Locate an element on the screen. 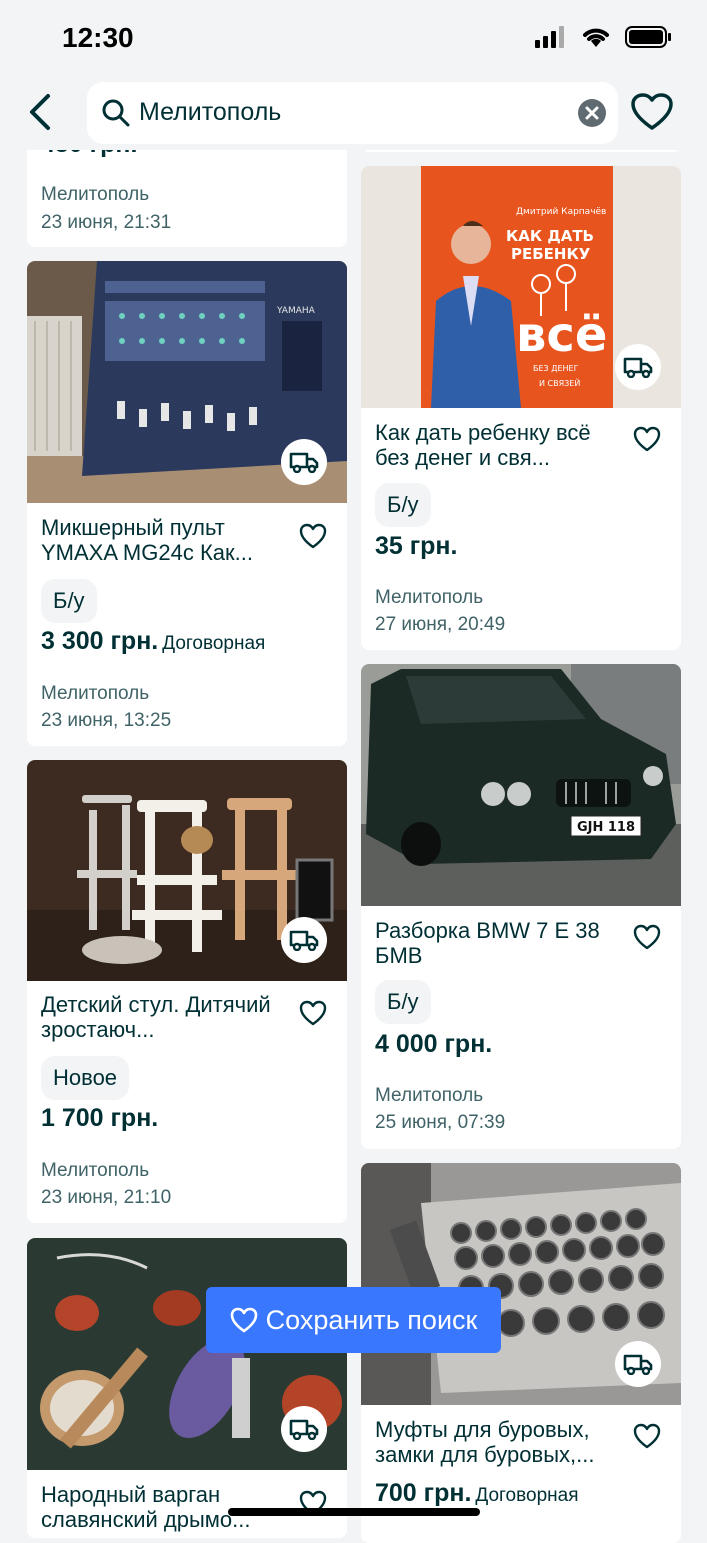 This screenshot has width=707, height=1543. listing-price: 700 грн. Договорная is located at coordinates (476, 1493).